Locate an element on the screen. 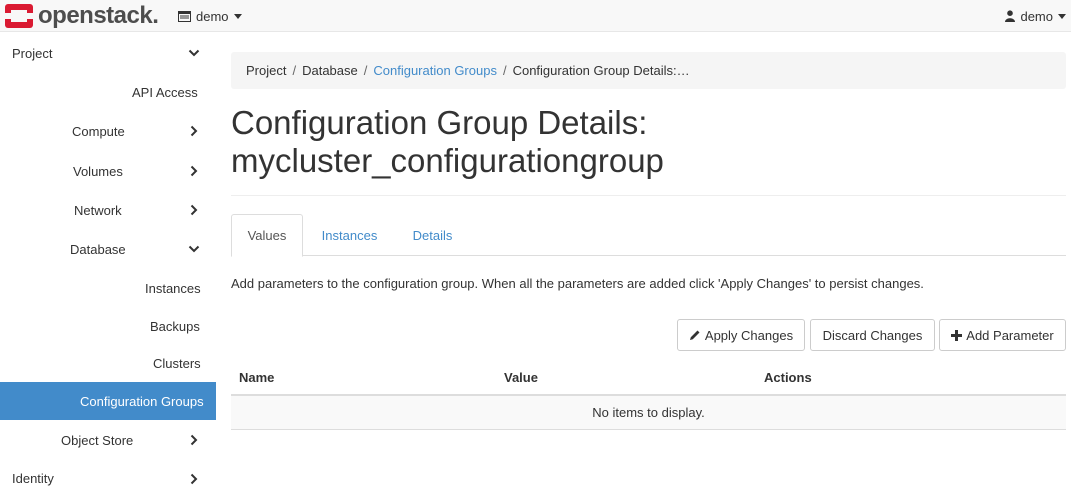 This screenshot has height=497, width=1071. sidebar-item-label: Compute is located at coordinates (98, 131).